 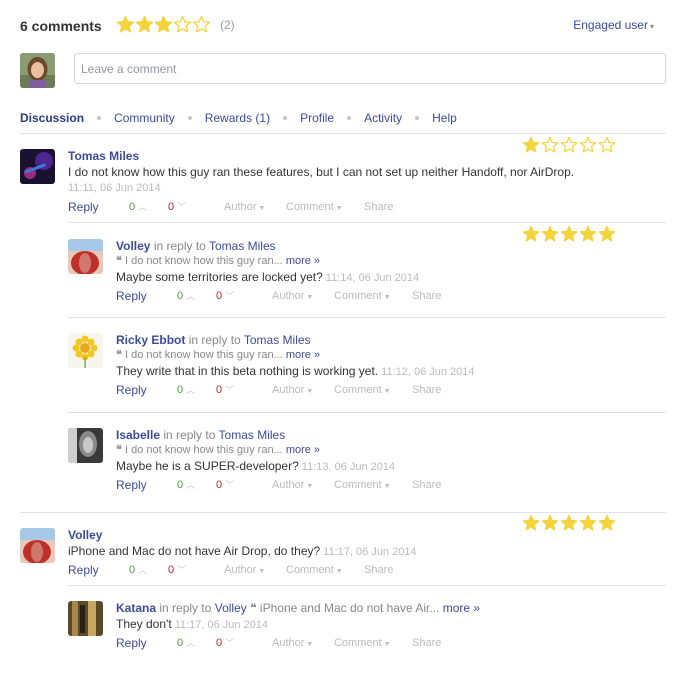 What do you see at coordinates (37, 70) in the screenshot?
I see `current-user-avatar` at bounding box center [37, 70].